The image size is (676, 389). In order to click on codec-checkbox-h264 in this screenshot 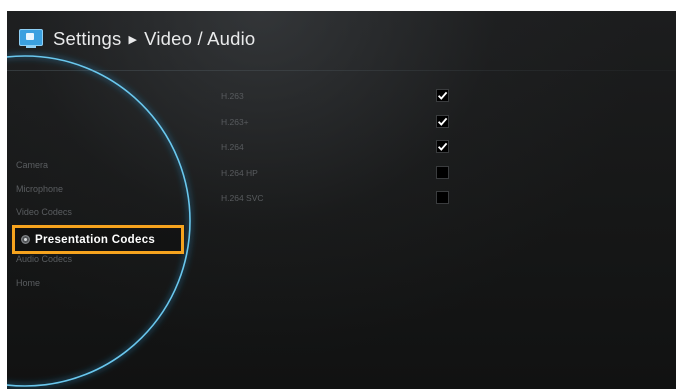, I will do `click(442, 146)`.